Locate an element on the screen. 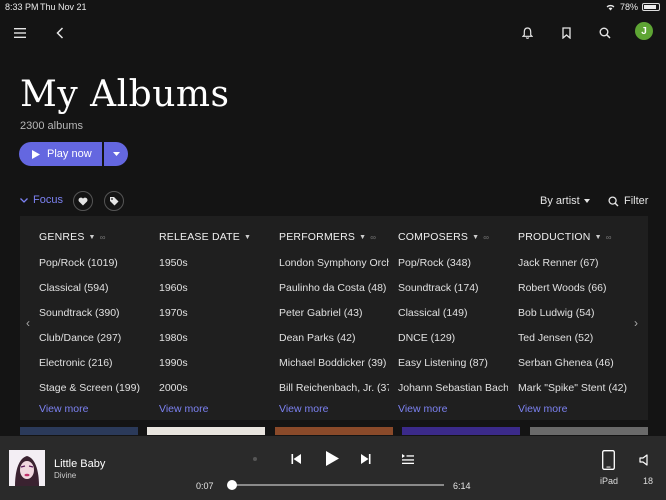  sort-dropdown: By artist is located at coordinates (565, 201).